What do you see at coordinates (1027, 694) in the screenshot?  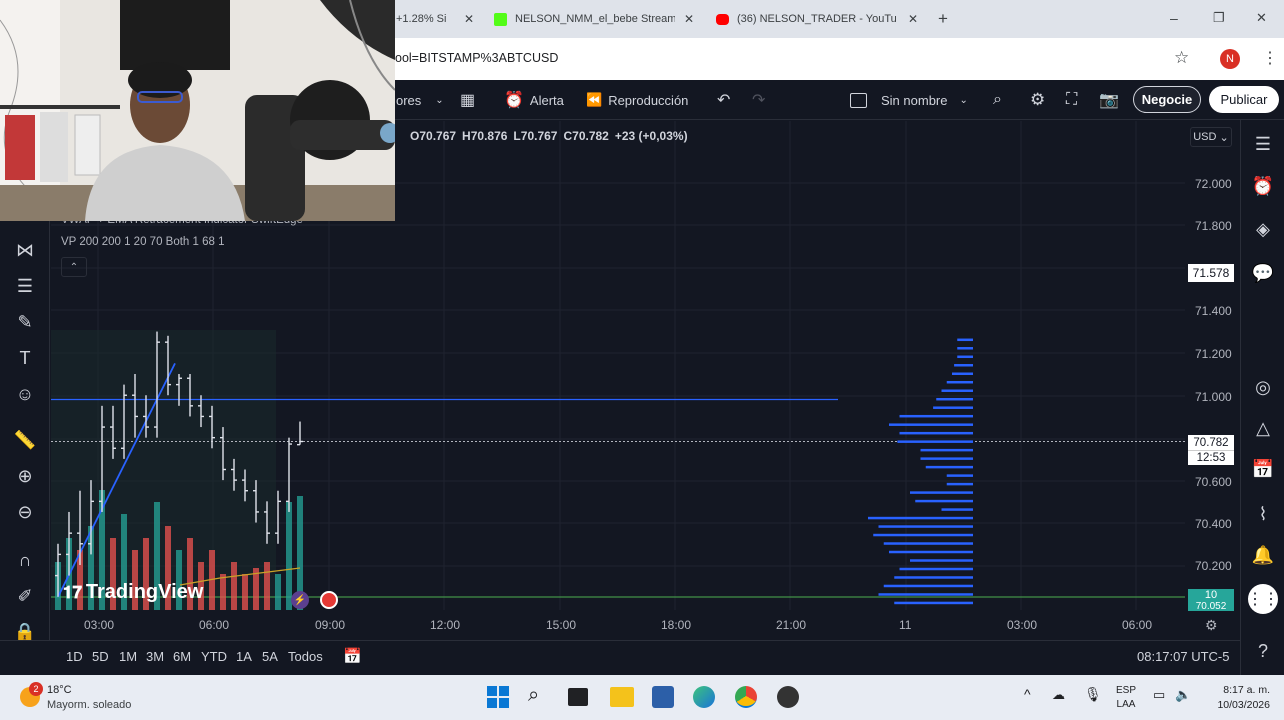 I see `tray-chevron-icon: ^` at bounding box center [1027, 694].